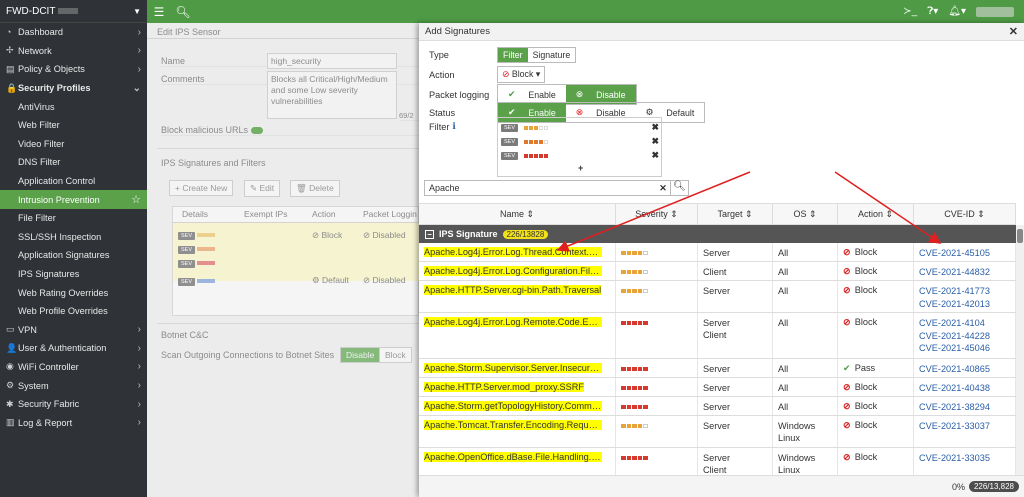 The height and width of the screenshot is (497, 1024). What do you see at coordinates (964, 272) in the screenshot?
I see `cve-link: CVE-2021-44832` at bounding box center [964, 272].